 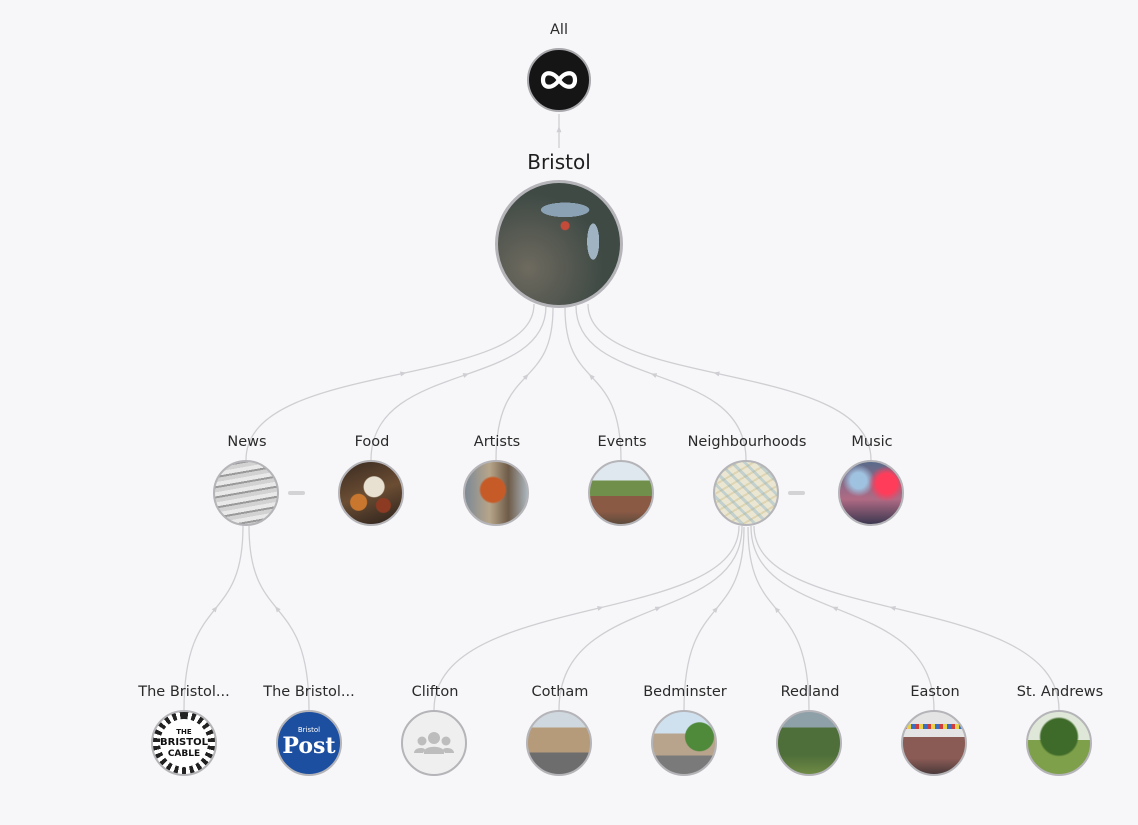 What do you see at coordinates (684, 743) in the screenshot?
I see `high-street-photo` at bounding box center [684, 743].